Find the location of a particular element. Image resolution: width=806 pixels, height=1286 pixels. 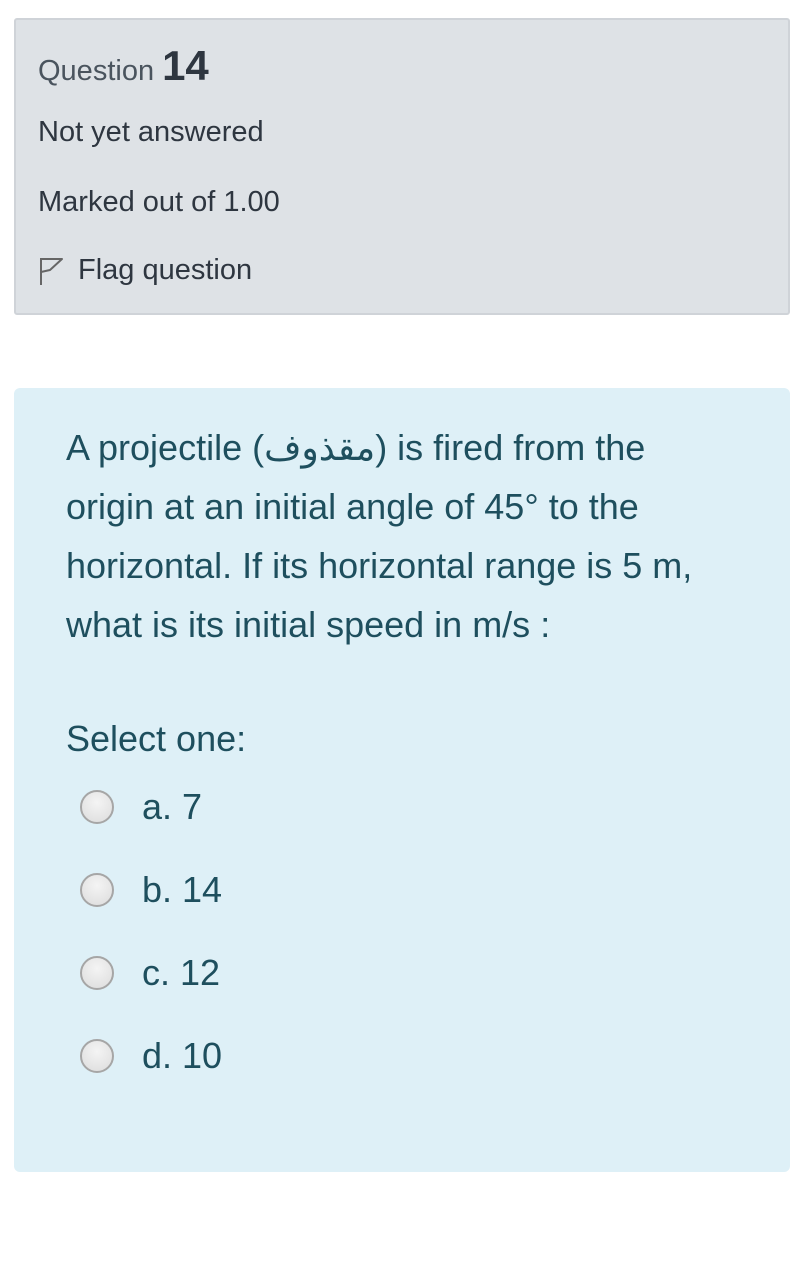

radio-button-b is located at coordinates (97, 890).